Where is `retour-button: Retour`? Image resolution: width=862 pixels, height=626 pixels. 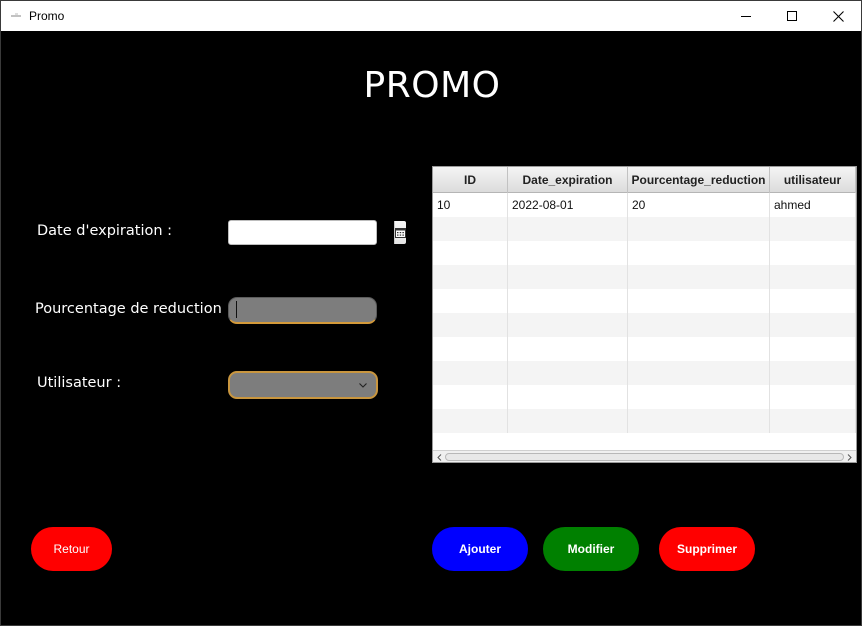 retour-button: Retour is located at coordinates (71, 549).